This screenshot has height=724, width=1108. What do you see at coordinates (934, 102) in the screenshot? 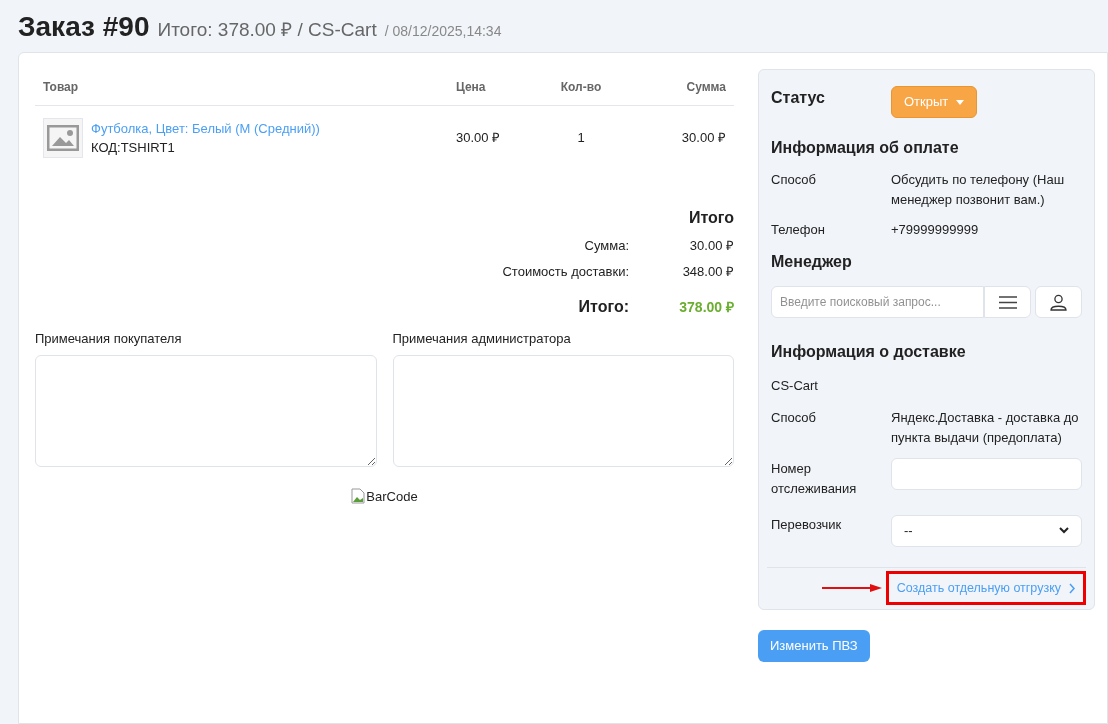
I see `status-dropdown: Открыт` at bounding box center [934, 102].